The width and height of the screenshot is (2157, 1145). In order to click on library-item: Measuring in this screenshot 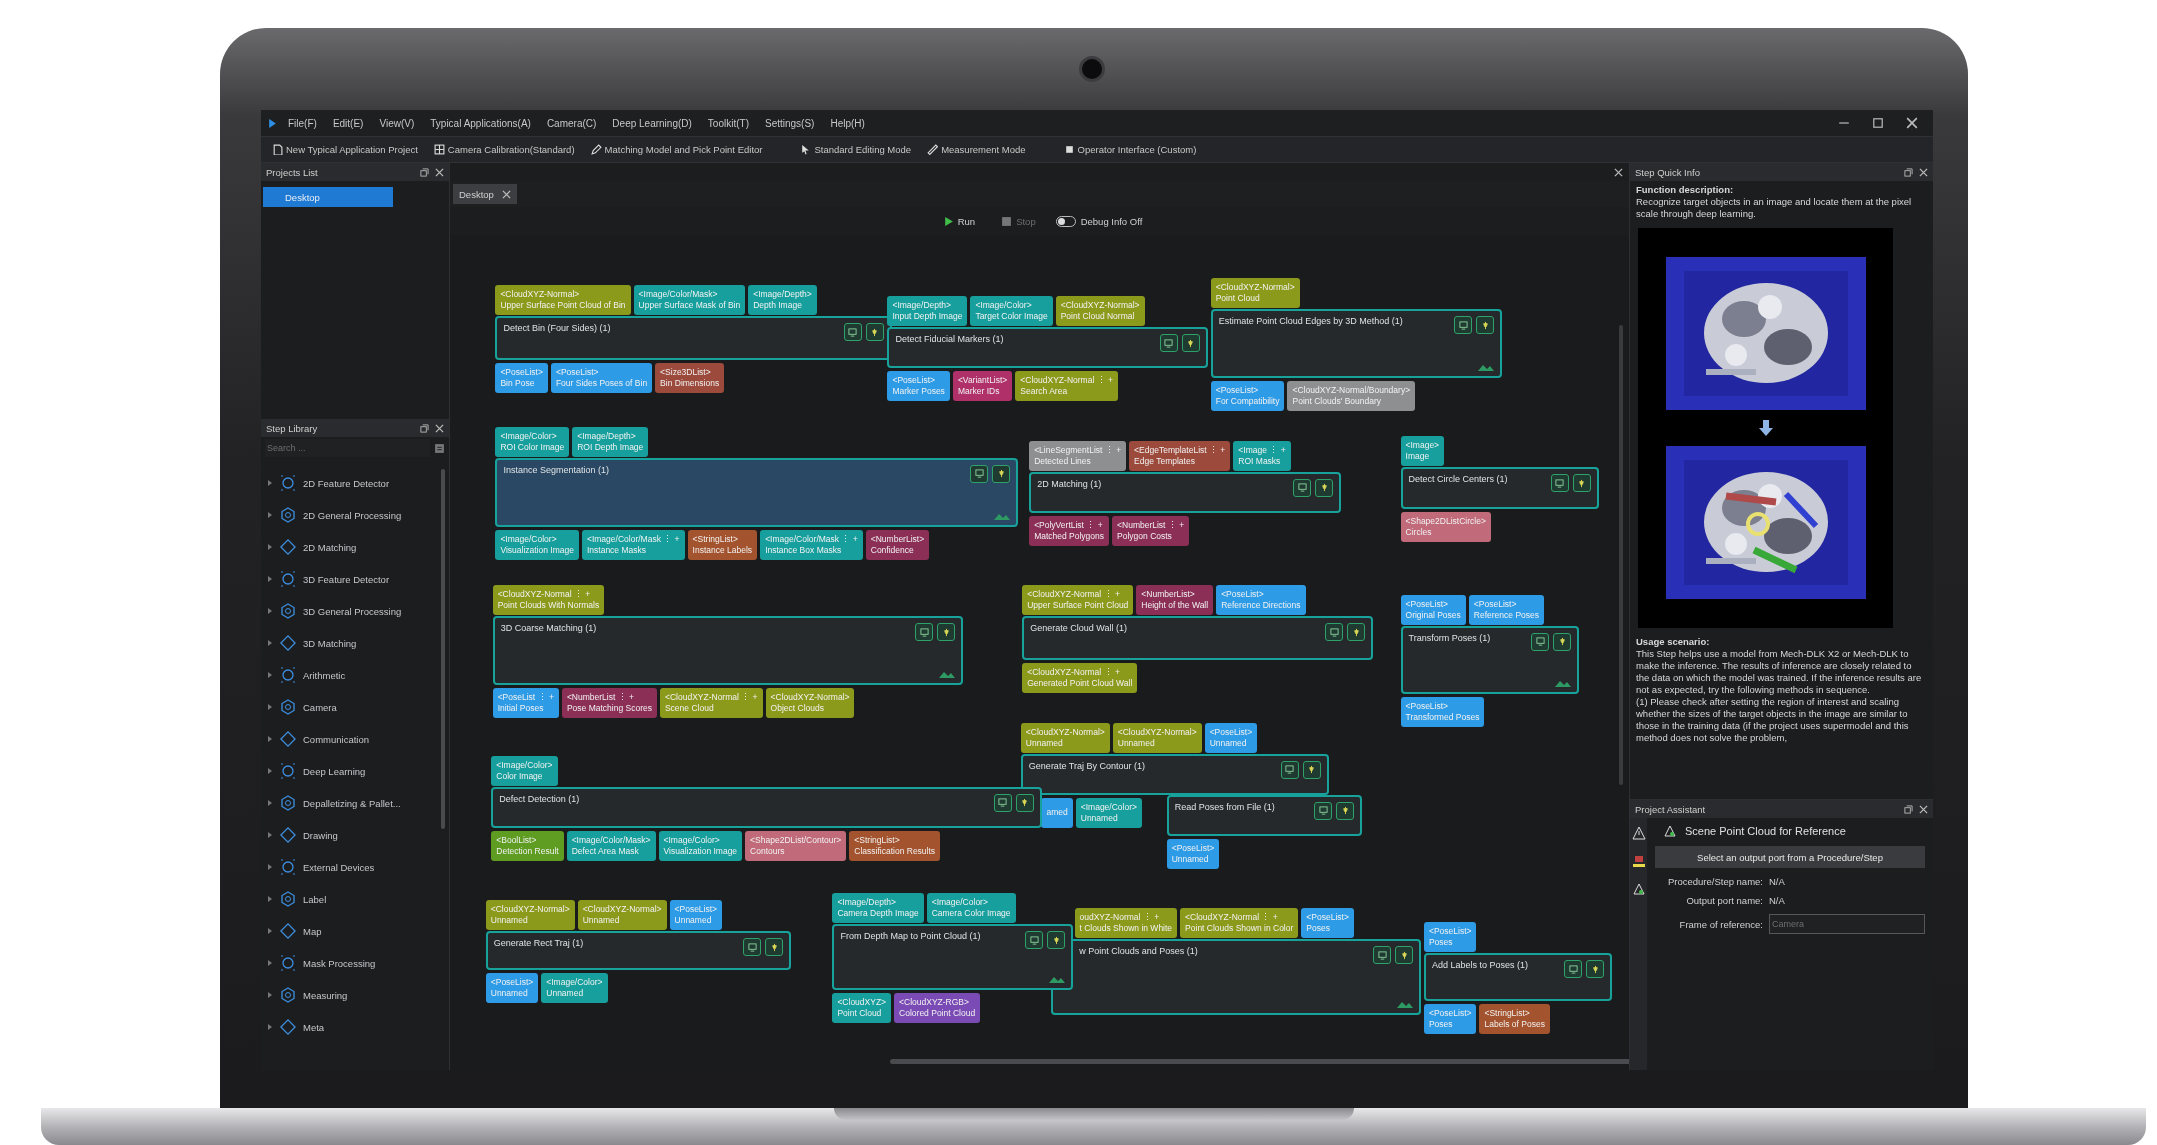, I will do `click(350, 995)`.